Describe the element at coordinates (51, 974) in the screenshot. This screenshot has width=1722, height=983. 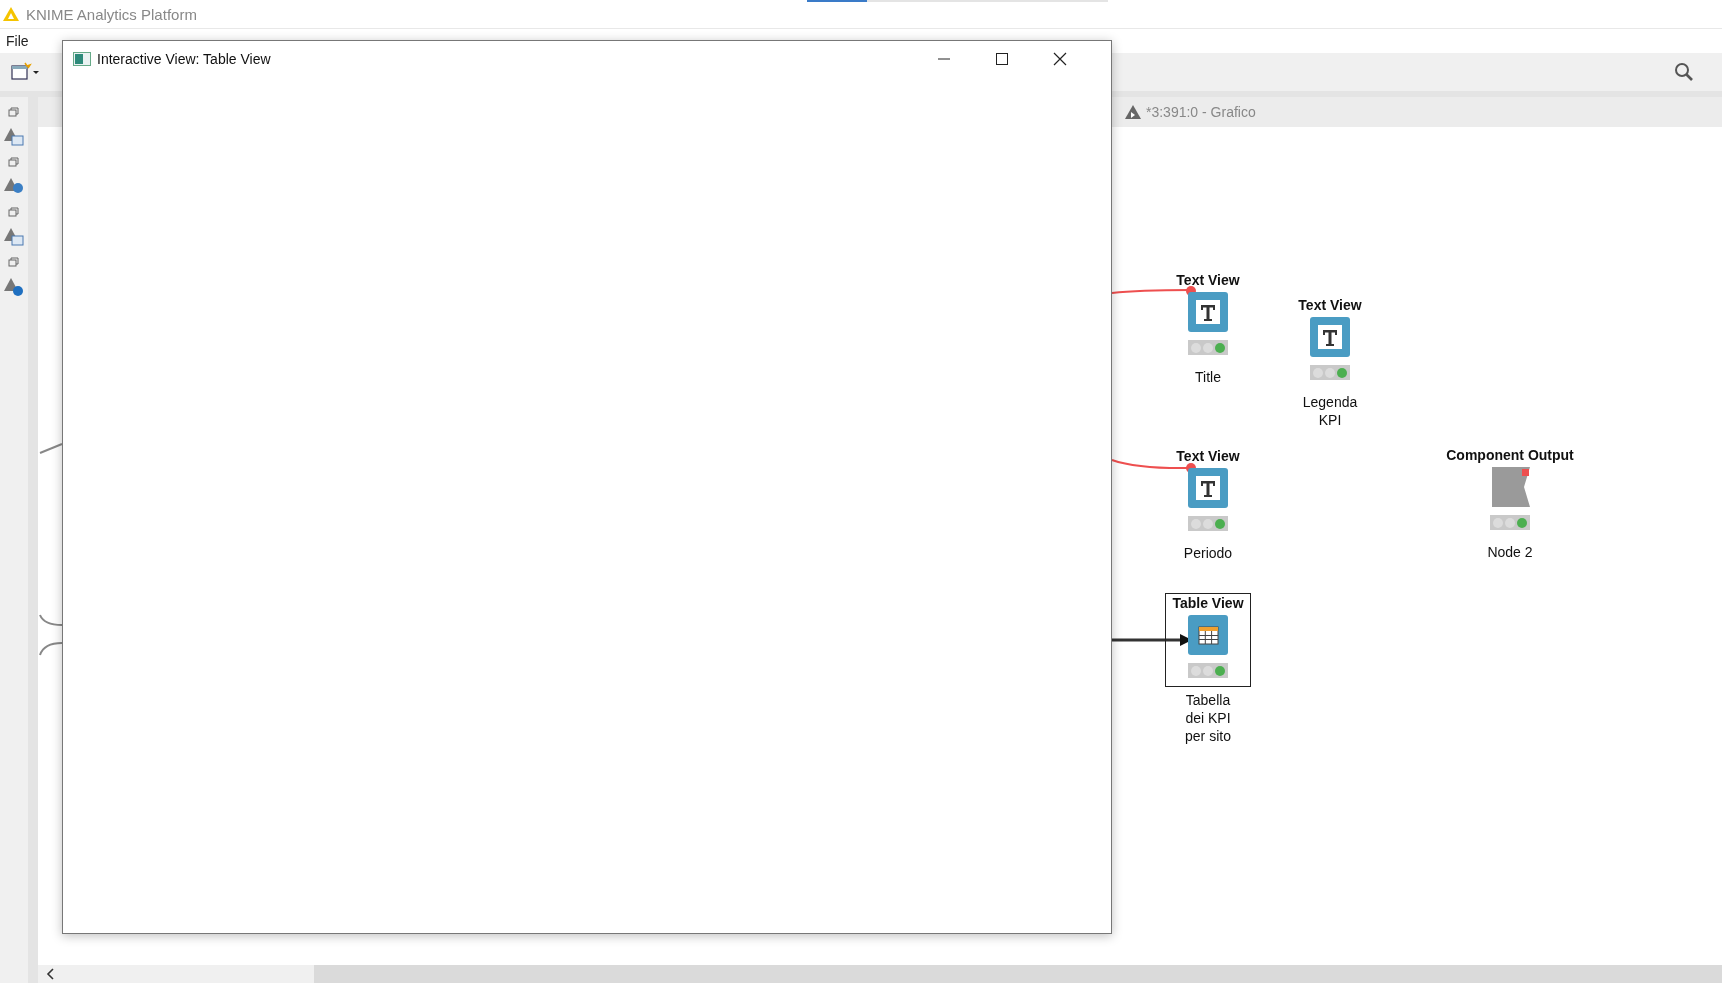
I see `scroll-left-icon` at that location.